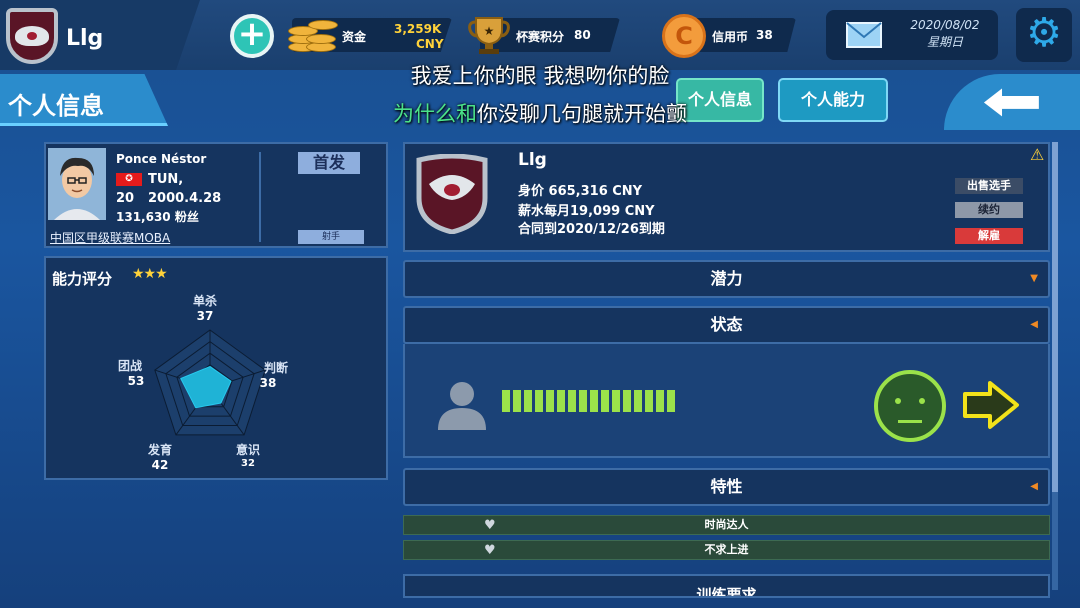 The image size is (1080, 608). What do you see at coordinates (582, 114) in the screenshot?
I see `subtitle-rest: 你没聊几句腿就开始颤` at bounding box center [582, 114].